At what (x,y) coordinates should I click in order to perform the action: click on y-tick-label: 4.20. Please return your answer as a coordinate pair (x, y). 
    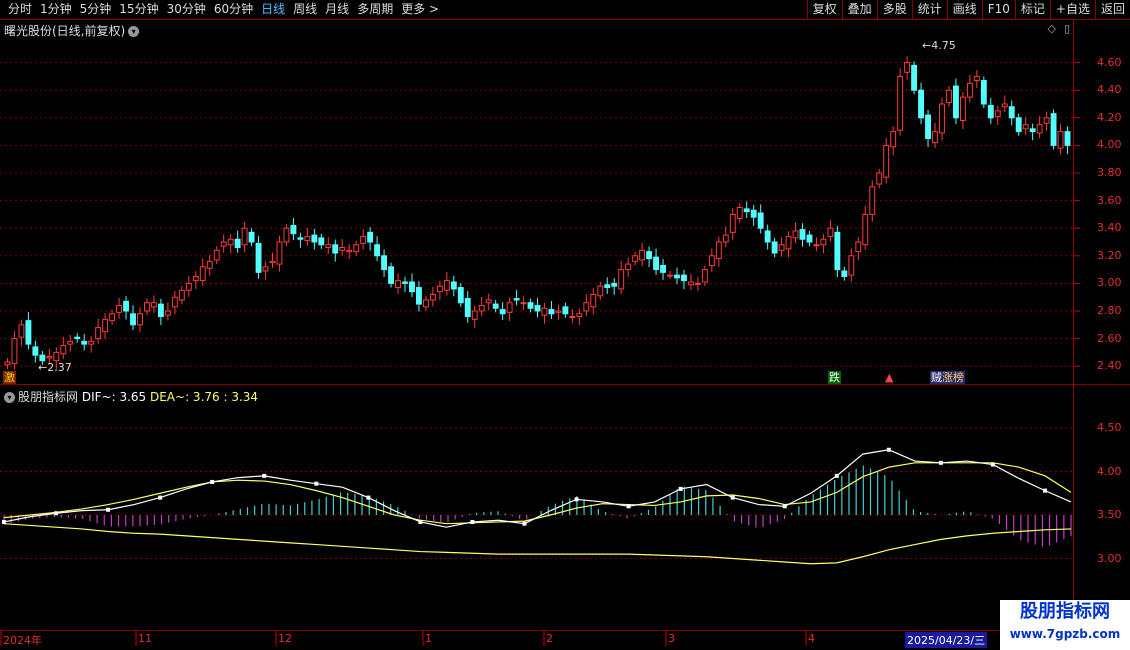
    Looking at the image, I should click on (1109, 117).